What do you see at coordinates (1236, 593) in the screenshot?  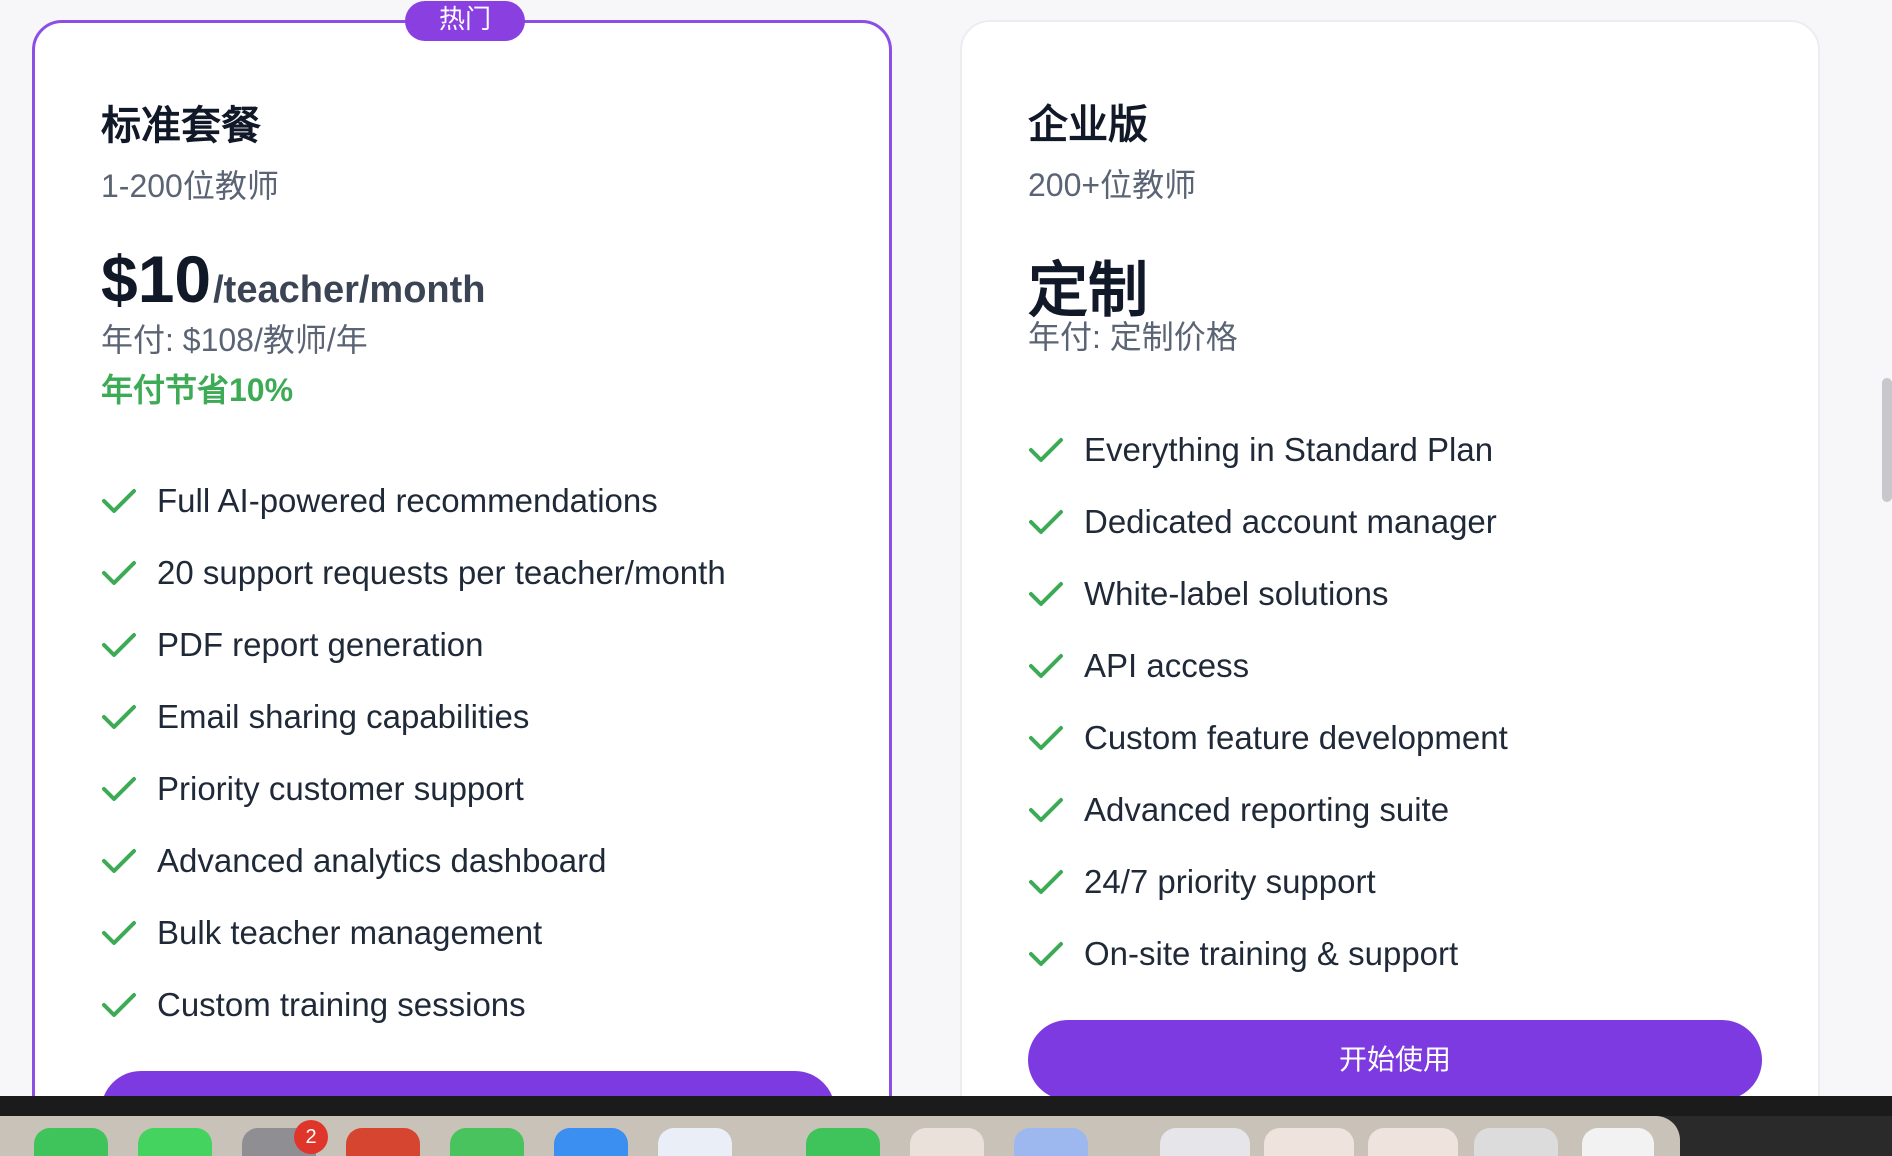 I see `feature-label: White-label solutions` at bounding box center [1236, 593].